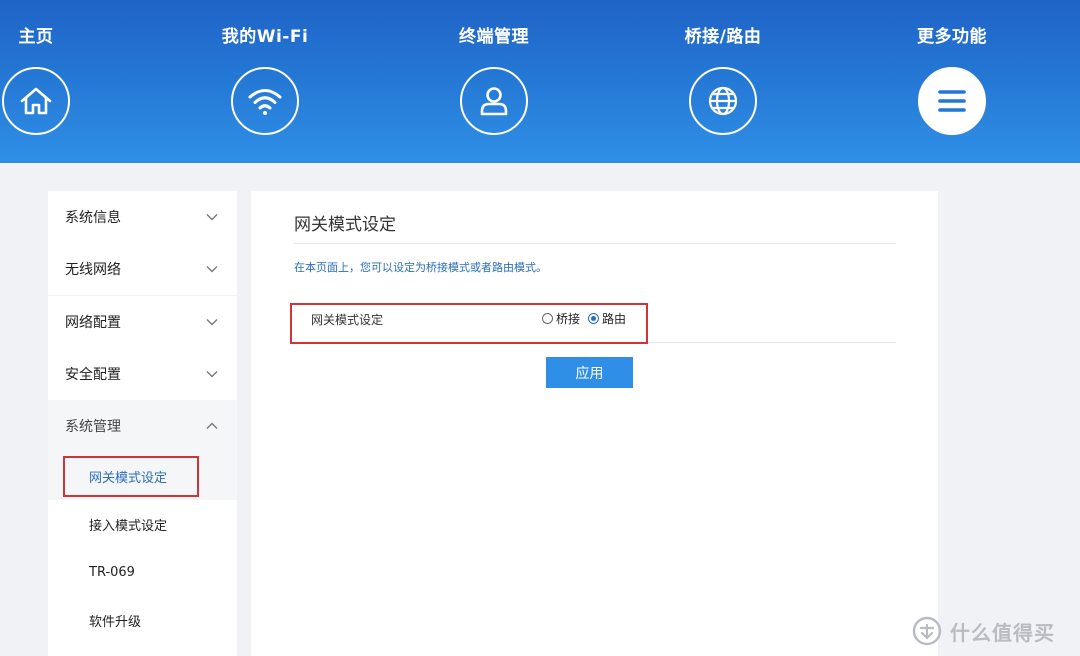 This screenshot has height=656, width=1080. Describe the element at coordinates (347, 320) in the screenshot. I see `gateway-mode-field-label: 网关模式设定` at that location.